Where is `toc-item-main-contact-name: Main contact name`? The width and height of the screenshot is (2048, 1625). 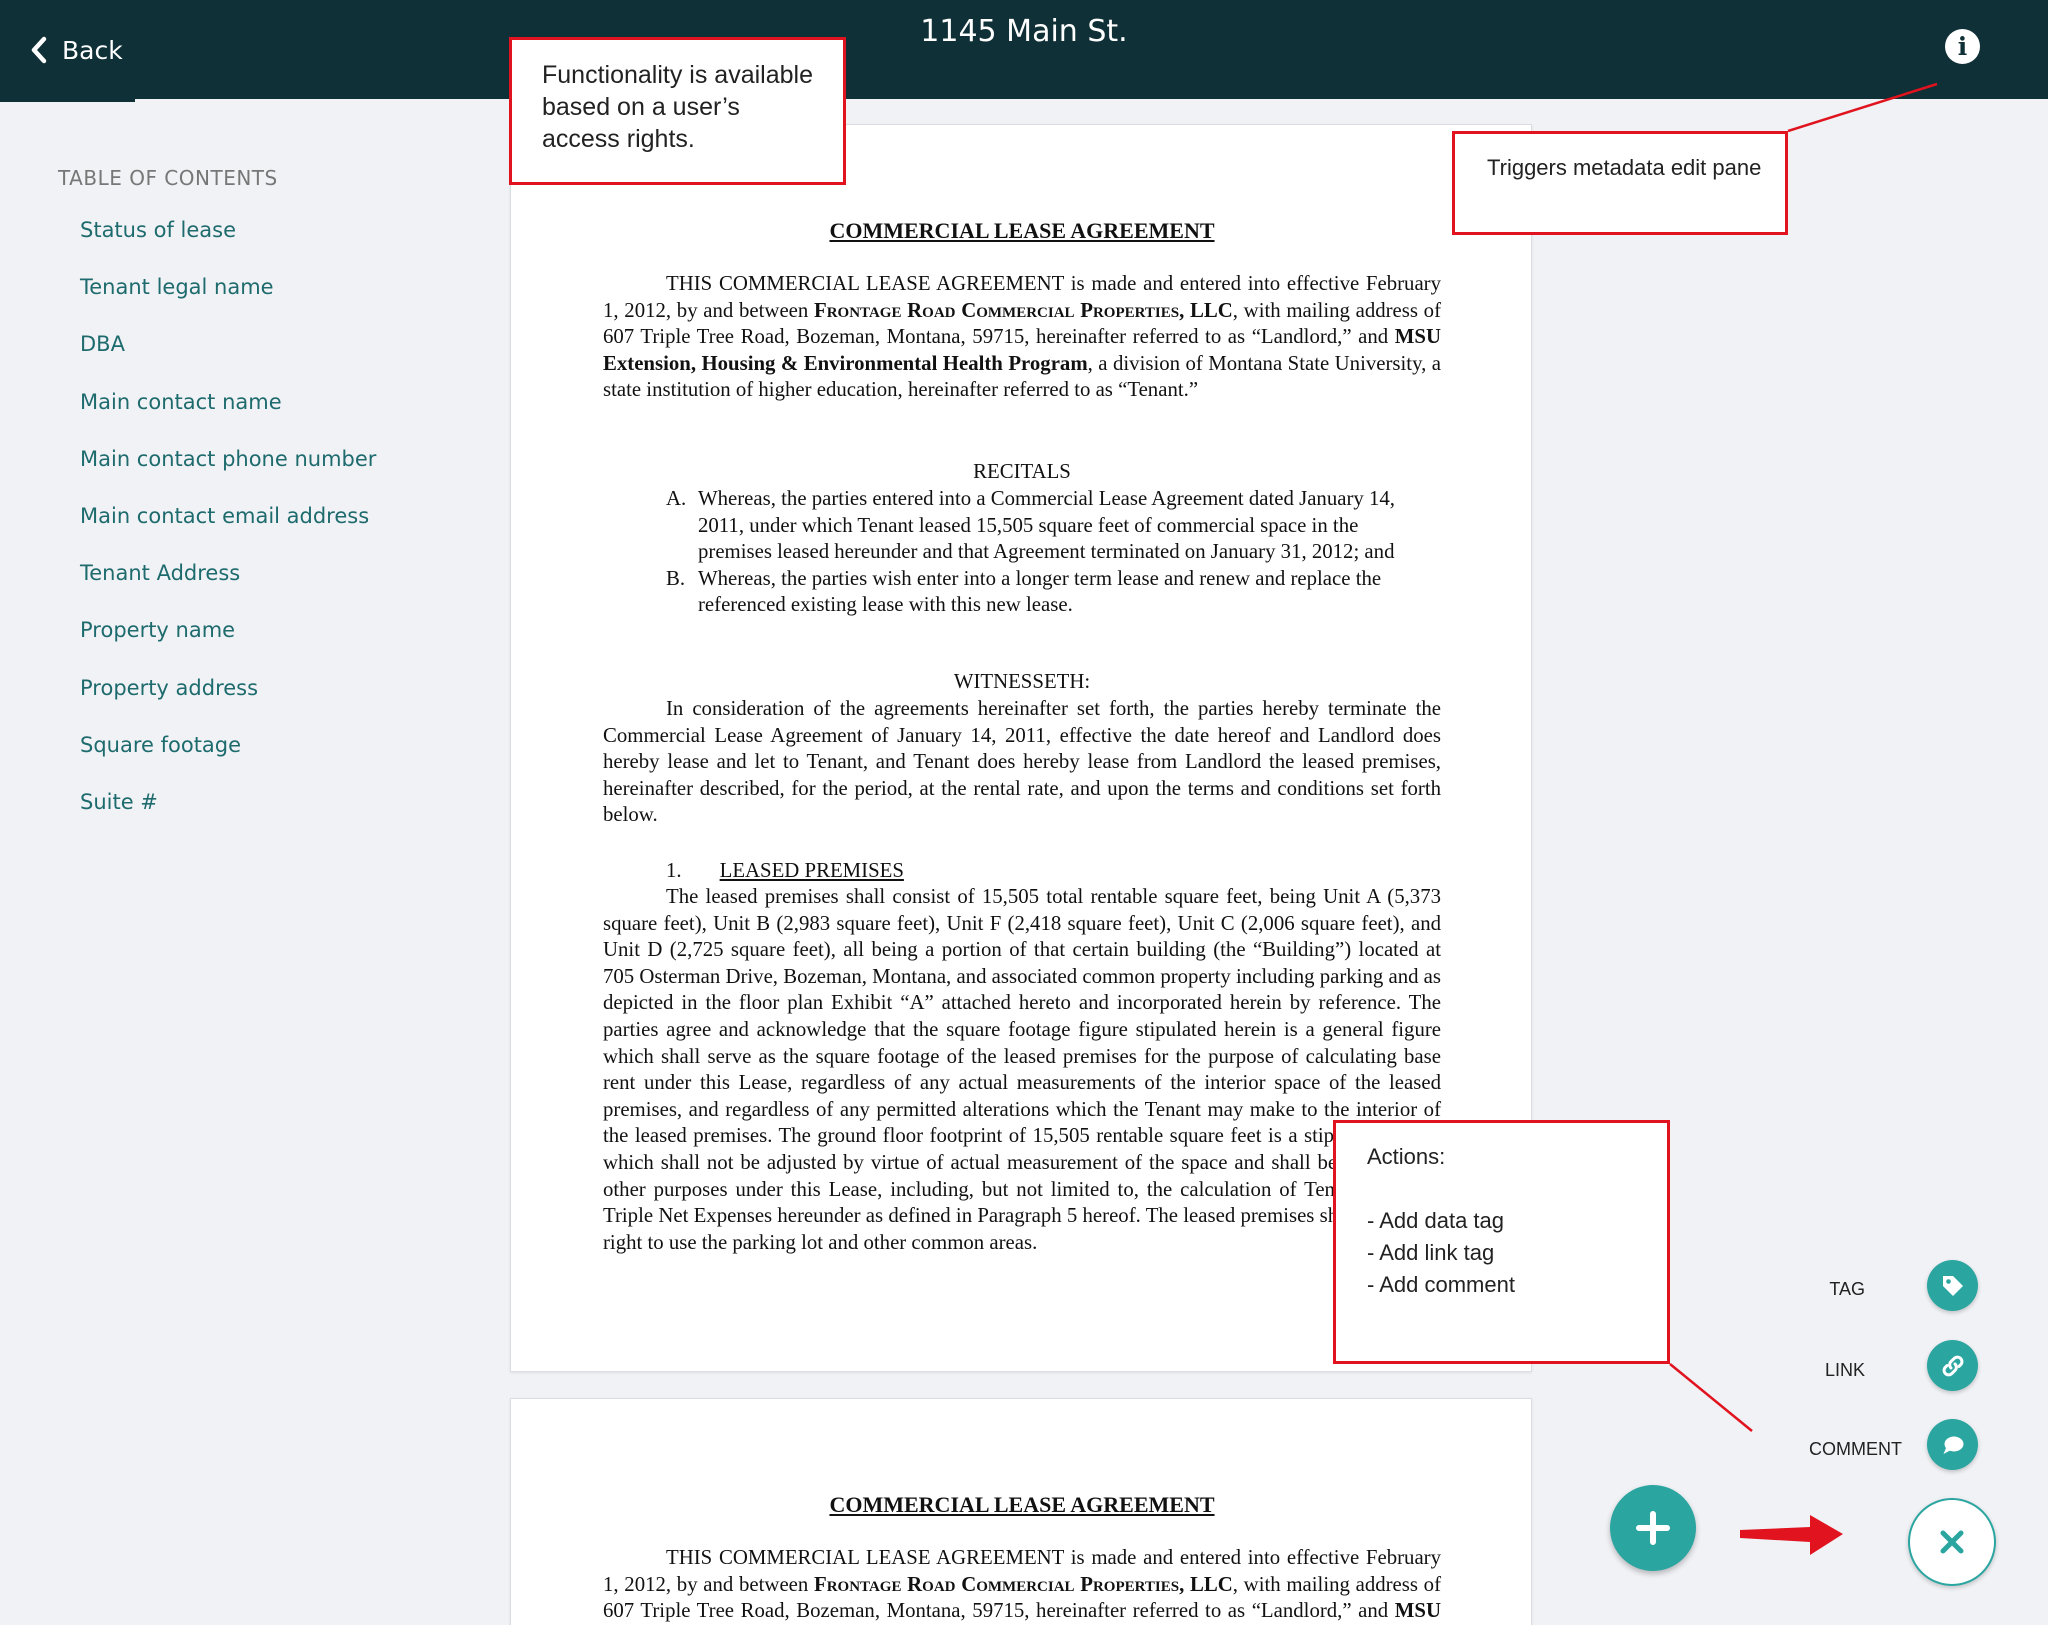
toc-item-main-contact-name: Main contact name is located at coordinates (228, 415).